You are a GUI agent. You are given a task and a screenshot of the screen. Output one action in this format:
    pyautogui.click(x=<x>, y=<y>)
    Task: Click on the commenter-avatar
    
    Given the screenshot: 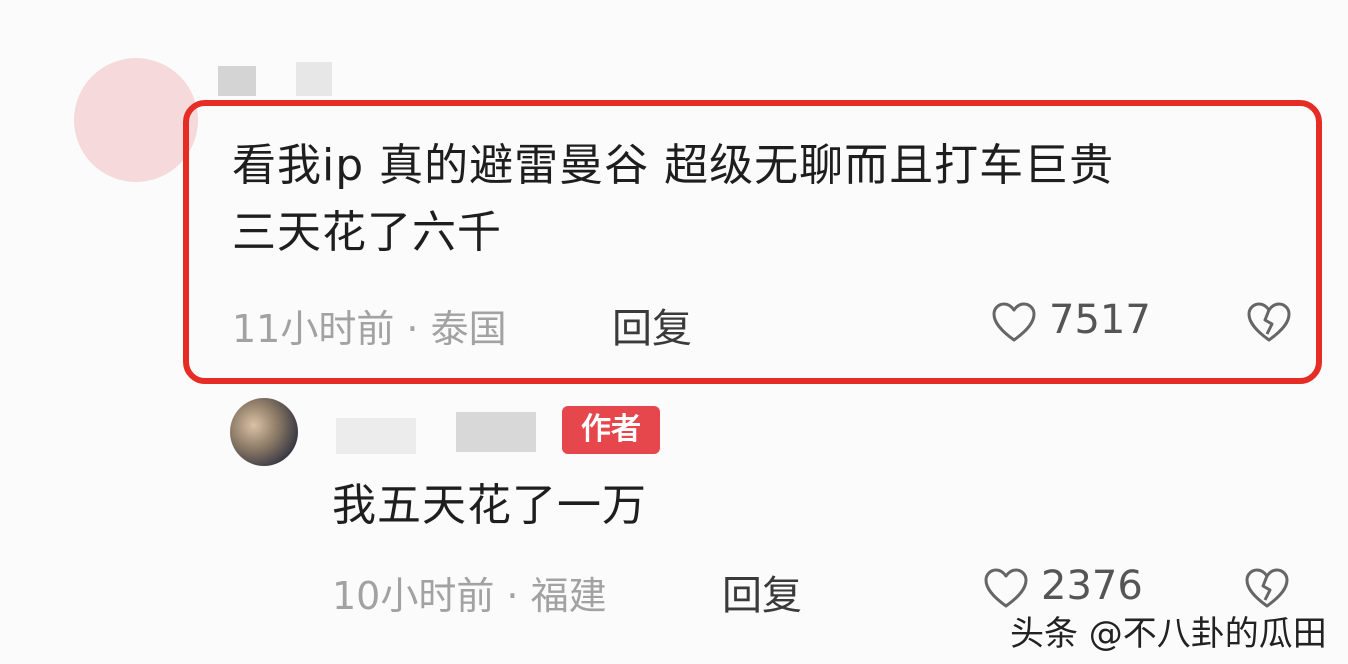 What is the action you would take?
    pyautogui.click(x=136, y=120)
    